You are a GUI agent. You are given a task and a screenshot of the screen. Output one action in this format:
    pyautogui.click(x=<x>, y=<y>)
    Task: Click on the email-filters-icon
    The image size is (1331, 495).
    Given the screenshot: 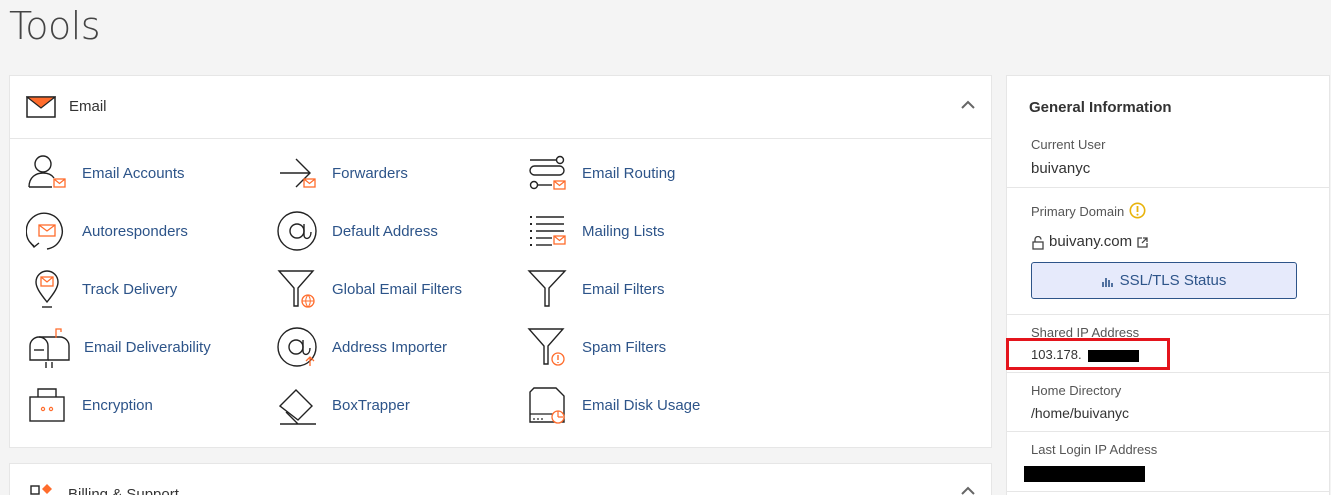 What is the action you would take?
    pyautogui.click(x=547, y=288)
    